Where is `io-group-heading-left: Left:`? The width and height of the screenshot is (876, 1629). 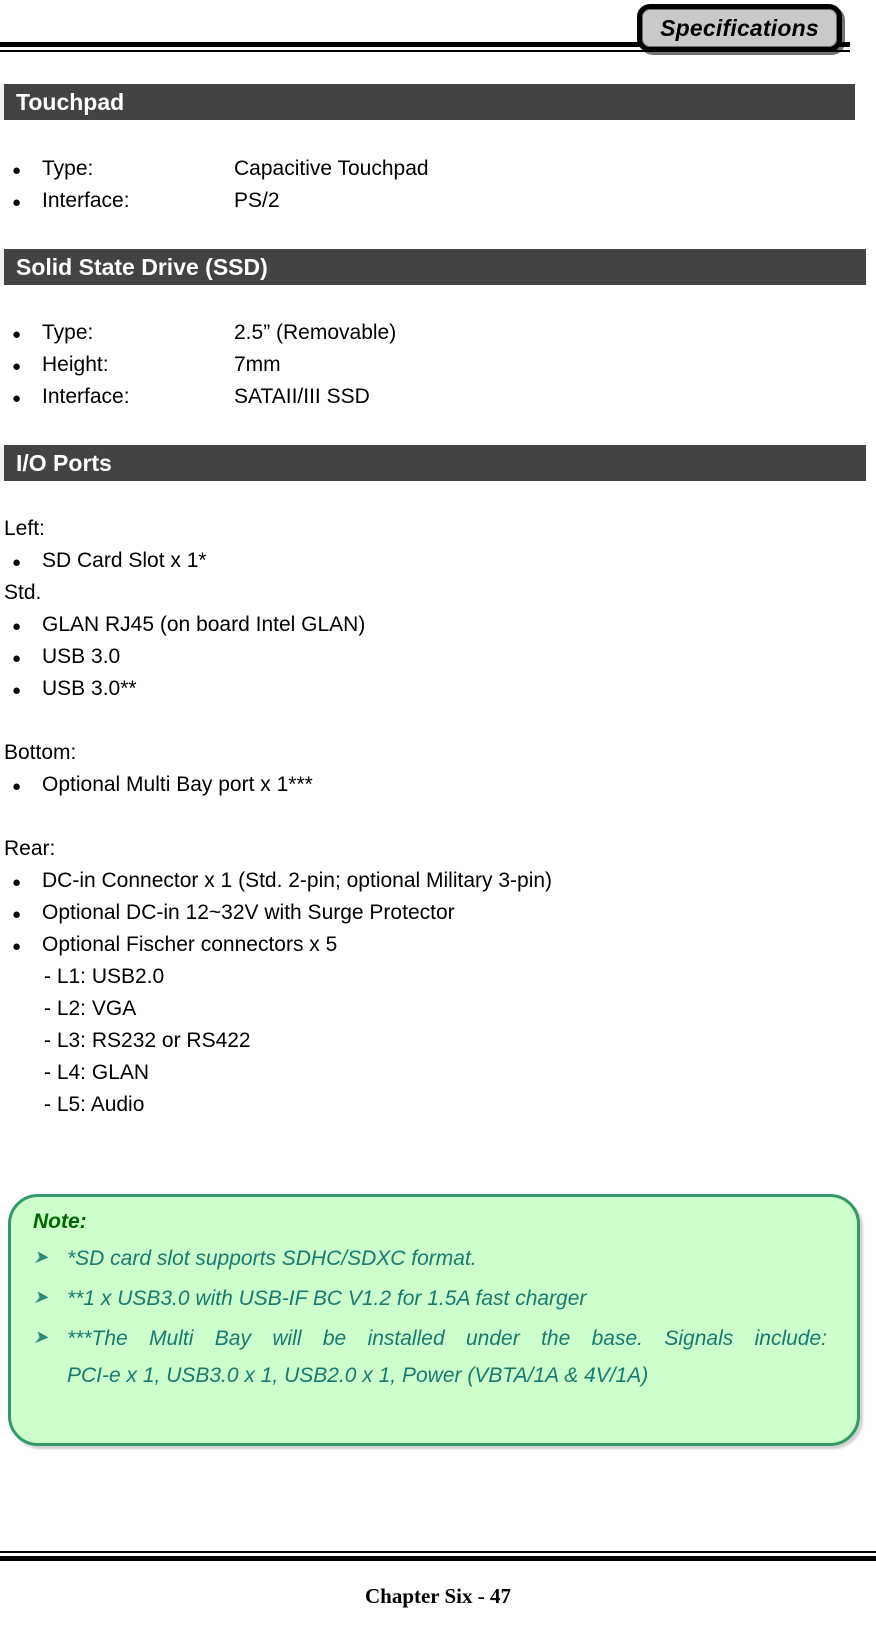 io-group-heading-left: Left: is located at coordinates (24, 528).